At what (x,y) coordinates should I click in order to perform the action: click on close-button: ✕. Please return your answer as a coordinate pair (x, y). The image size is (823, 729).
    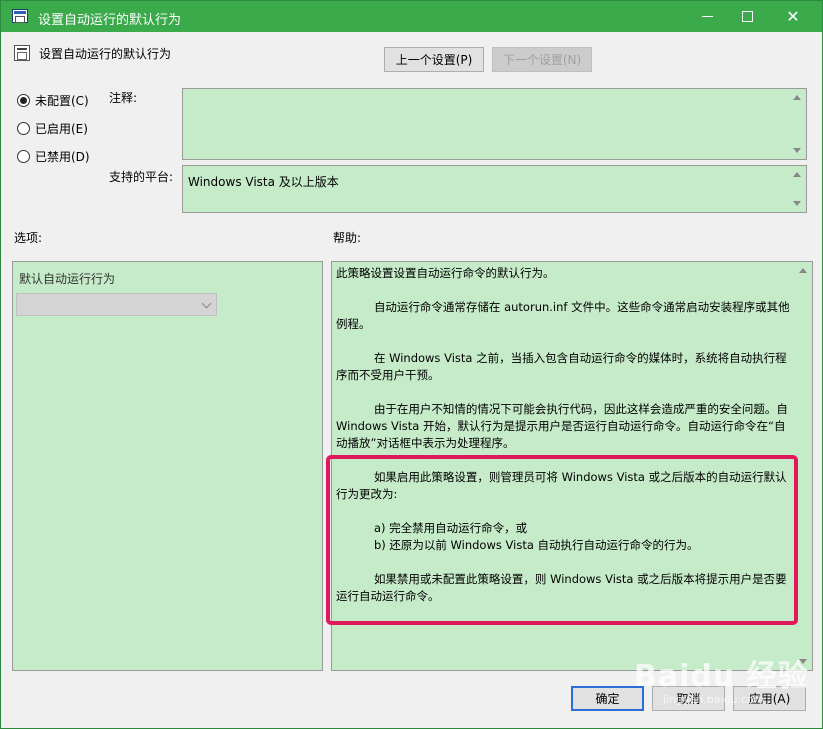
    Looking at the image, I should click on (793, 16).